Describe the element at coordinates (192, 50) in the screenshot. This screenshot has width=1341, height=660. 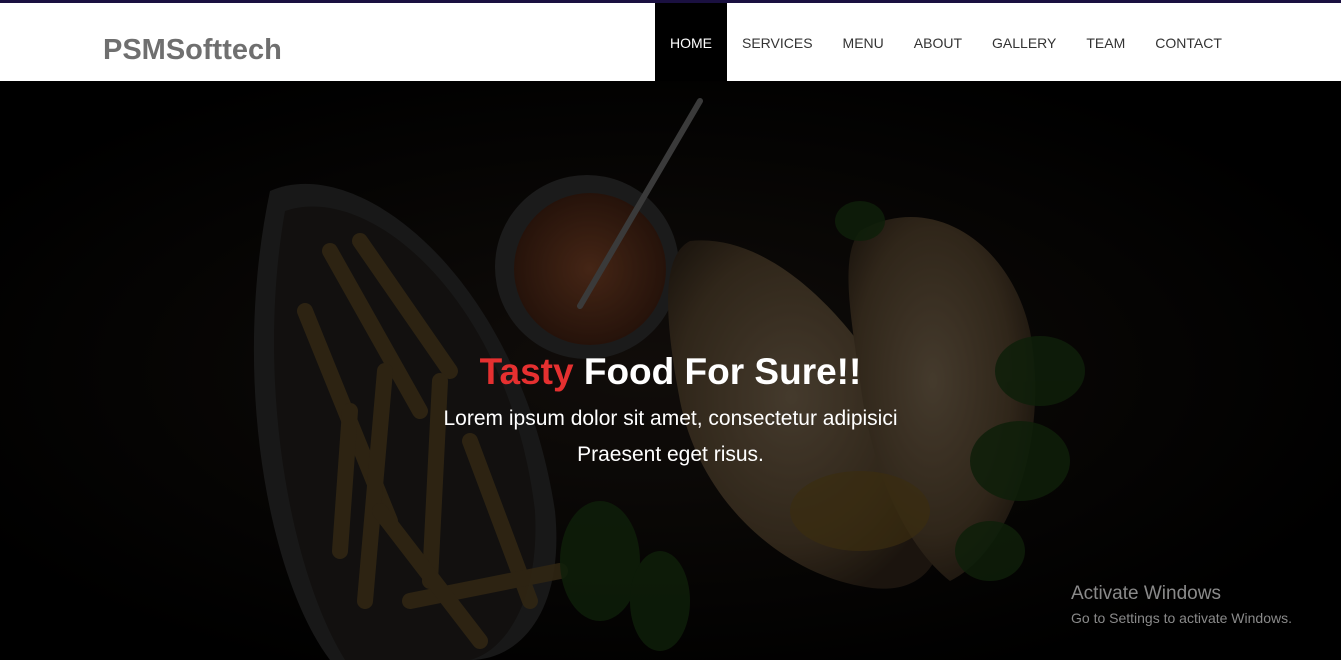
I see `brand-logo: PSMSofttech` at that location.